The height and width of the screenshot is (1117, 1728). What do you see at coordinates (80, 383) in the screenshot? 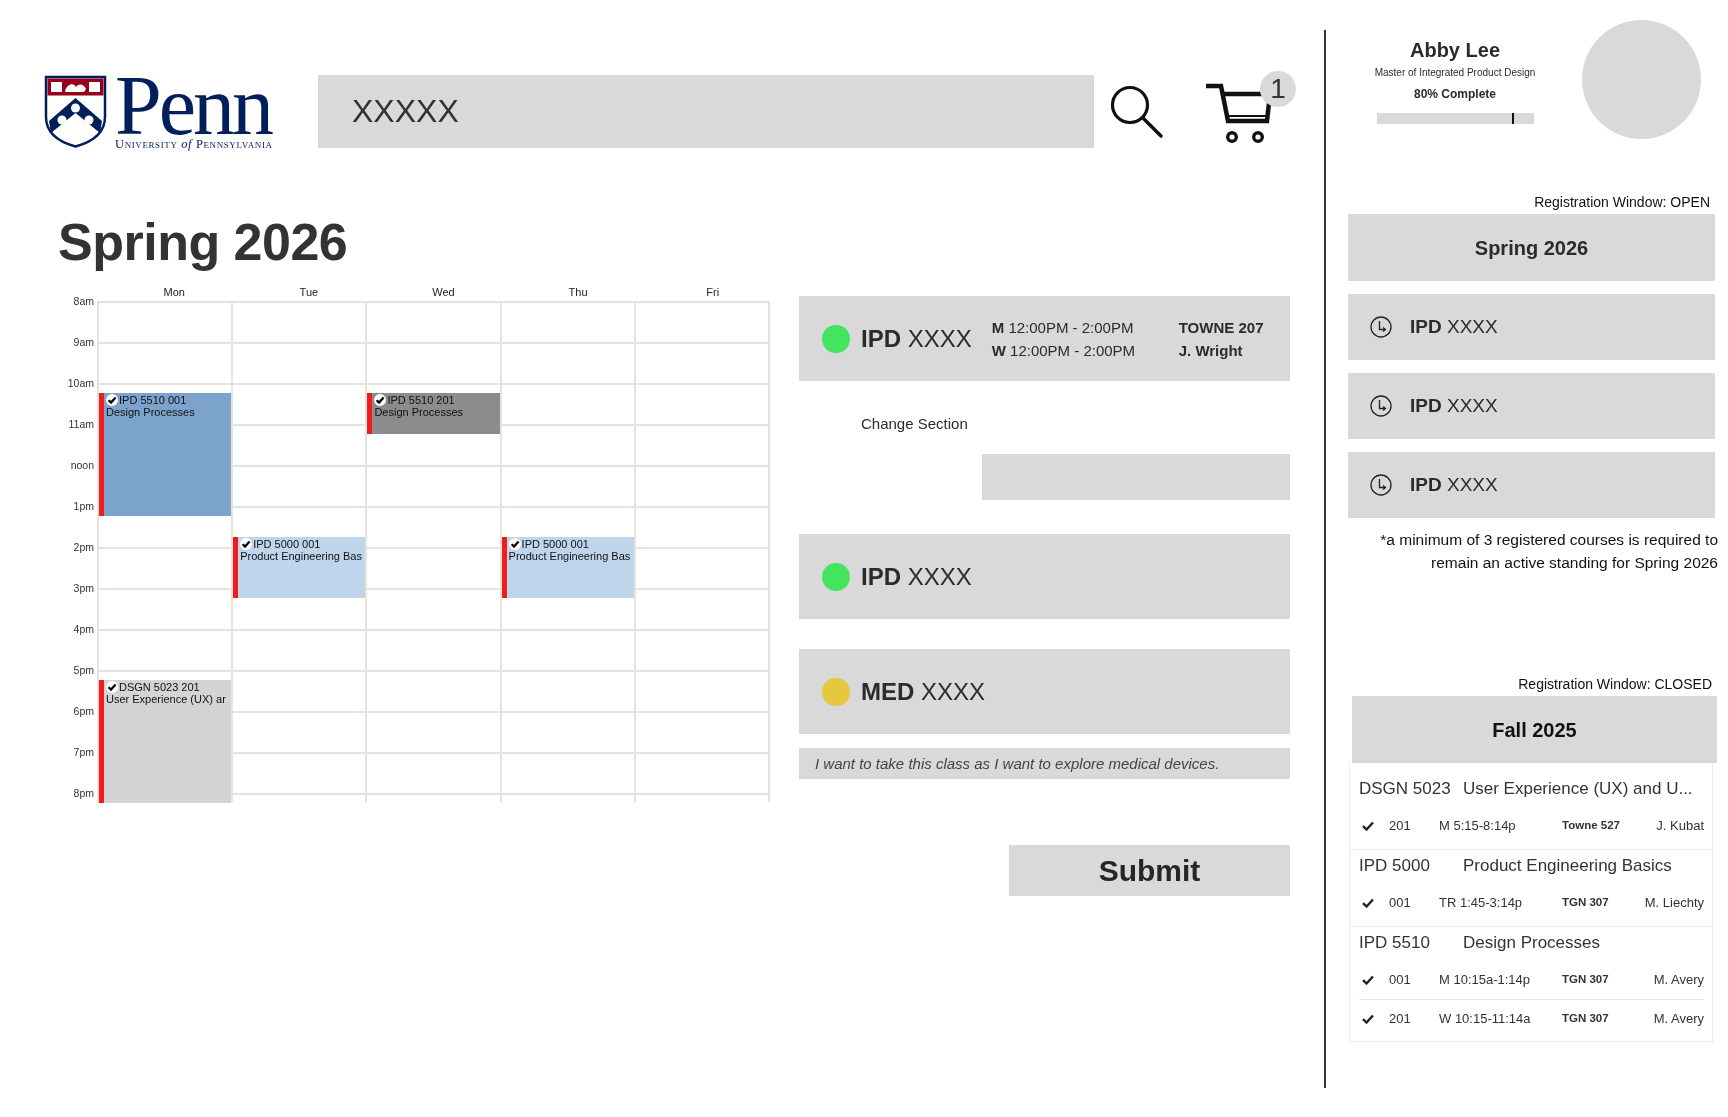
I see `time-label: 10am` at bounding box center [80, 383].